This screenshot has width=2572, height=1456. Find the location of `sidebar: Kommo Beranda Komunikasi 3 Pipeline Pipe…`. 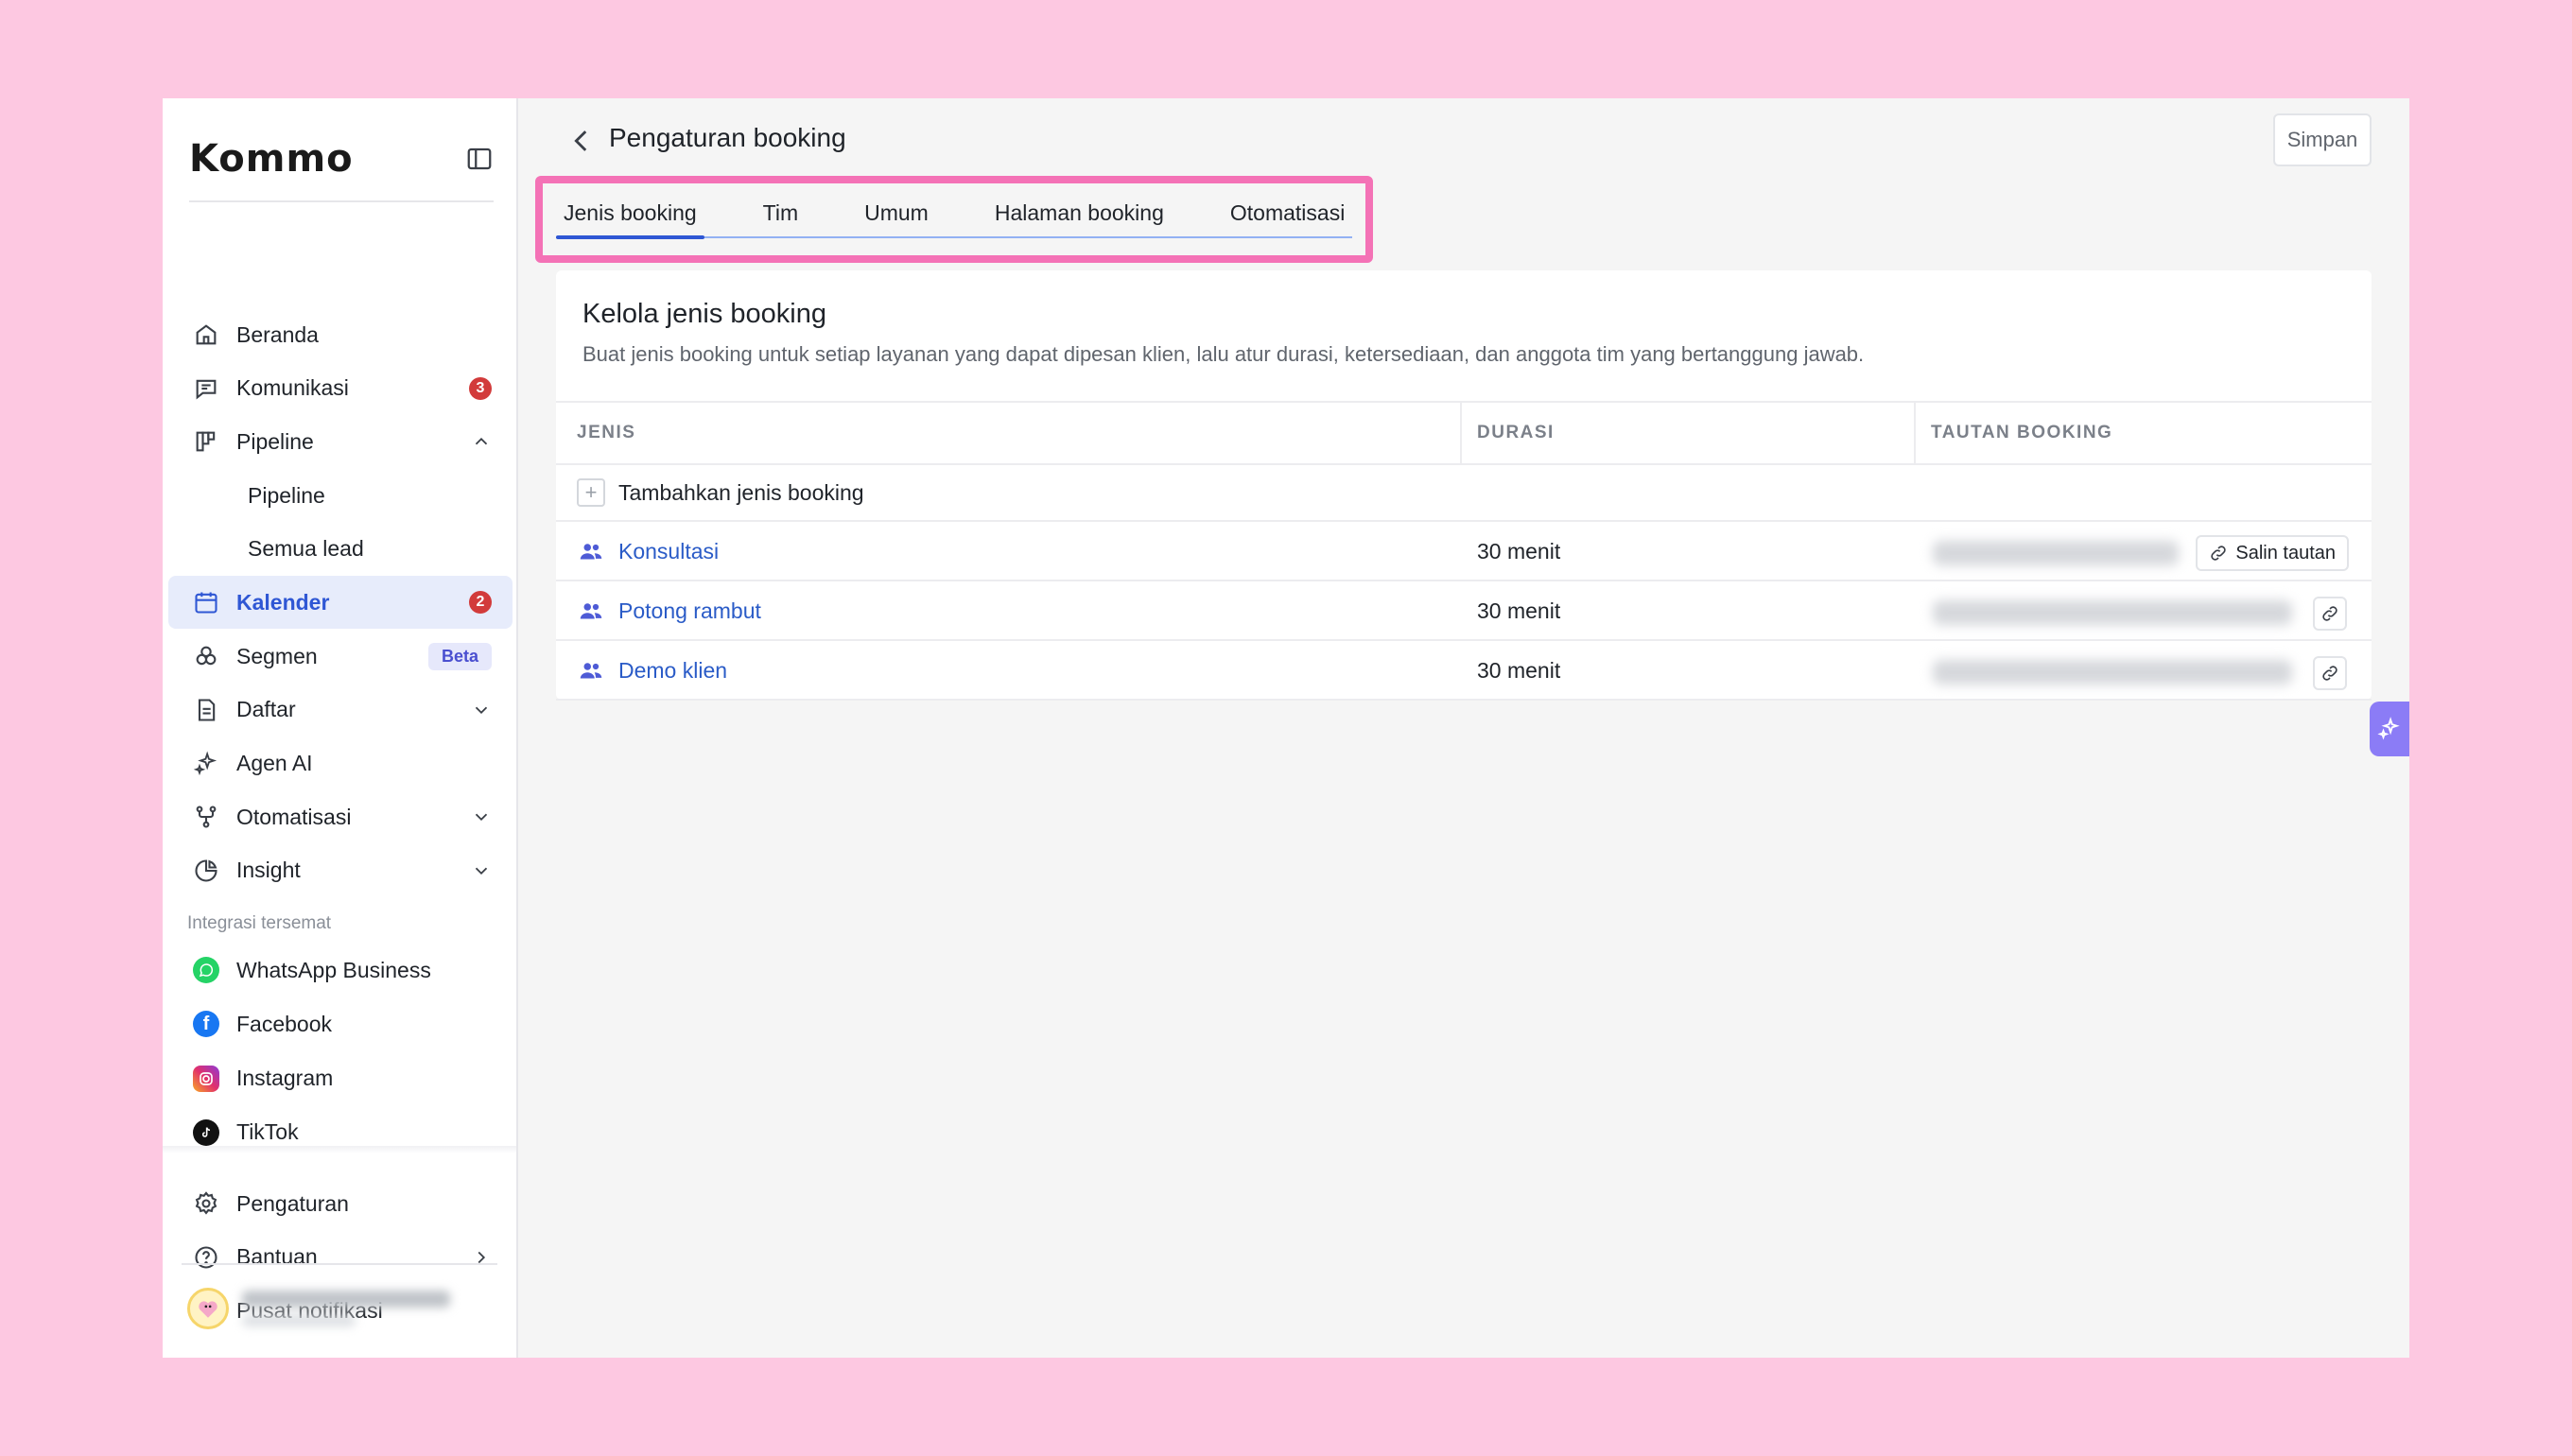

sidebar: Kommo Beranda Komunikasi 3 Pipeline Pipe… is located at coordinates (340, 728).